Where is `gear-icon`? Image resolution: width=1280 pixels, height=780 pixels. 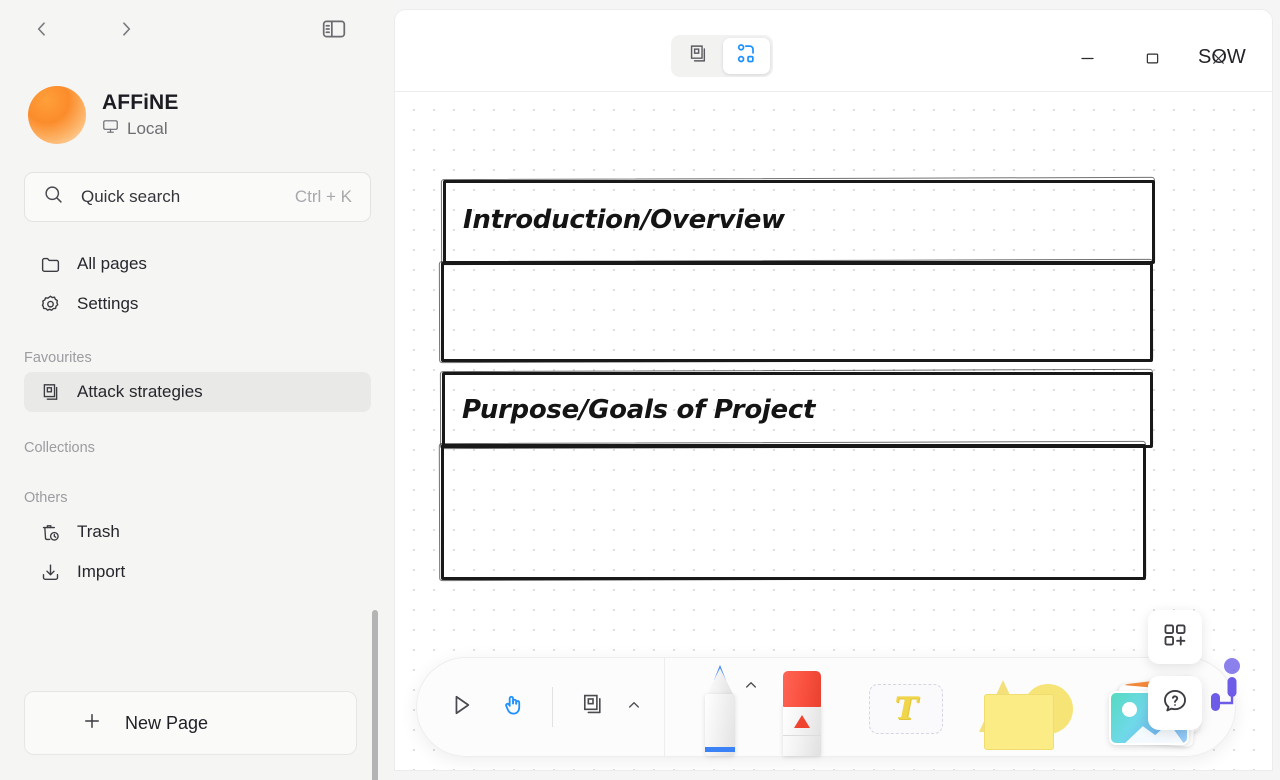 gear-icon is located at coordinates (50, 304).